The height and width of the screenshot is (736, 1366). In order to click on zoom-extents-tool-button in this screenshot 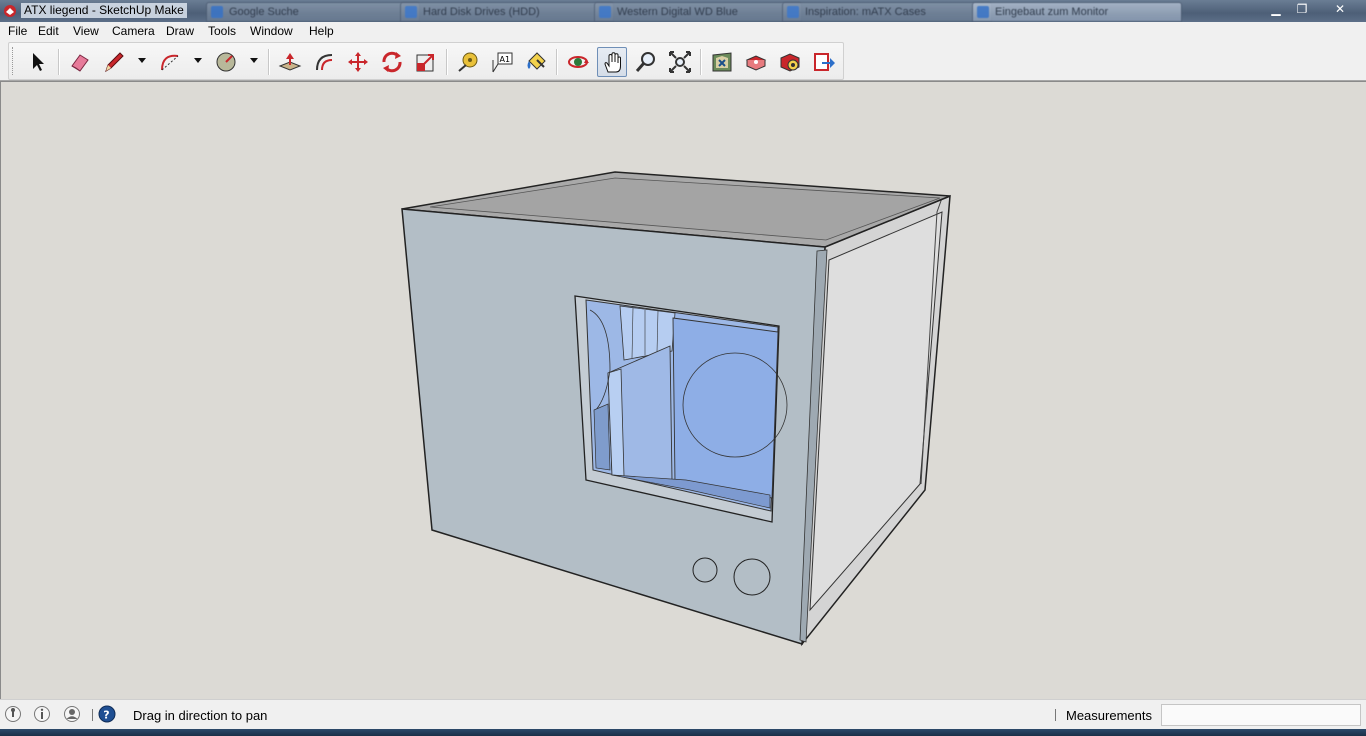, I will do `click(680, 62)`.